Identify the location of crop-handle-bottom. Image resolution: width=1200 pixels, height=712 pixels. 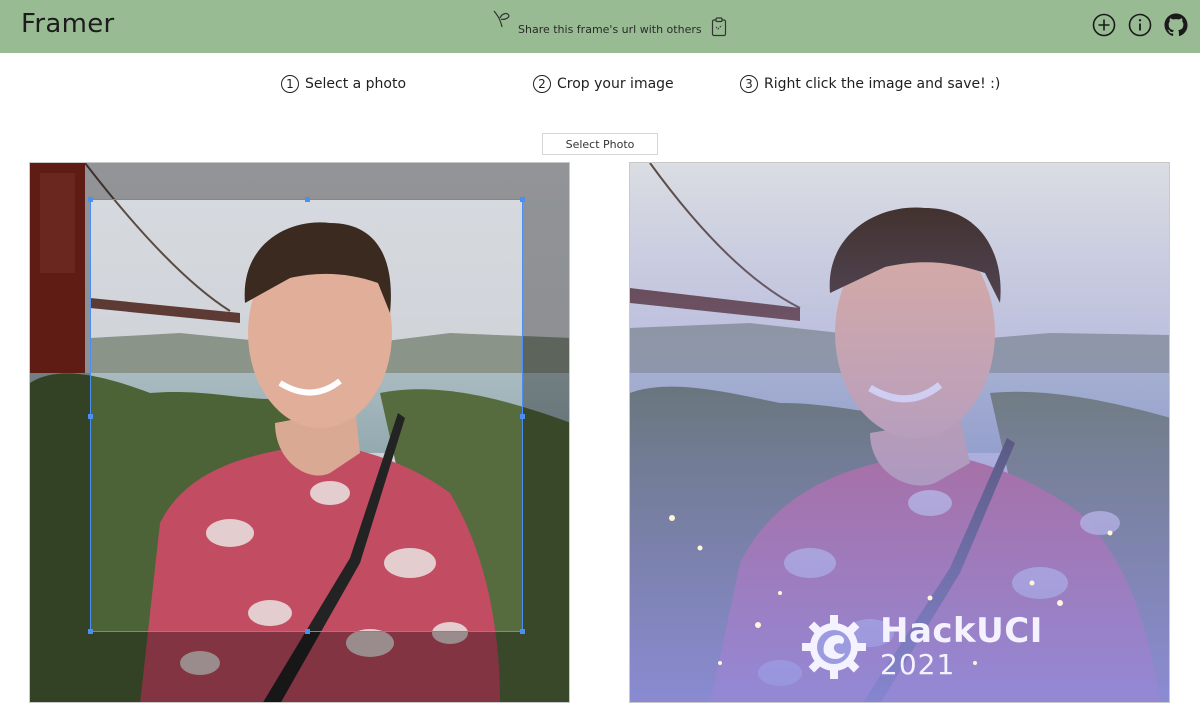
(307, 631).